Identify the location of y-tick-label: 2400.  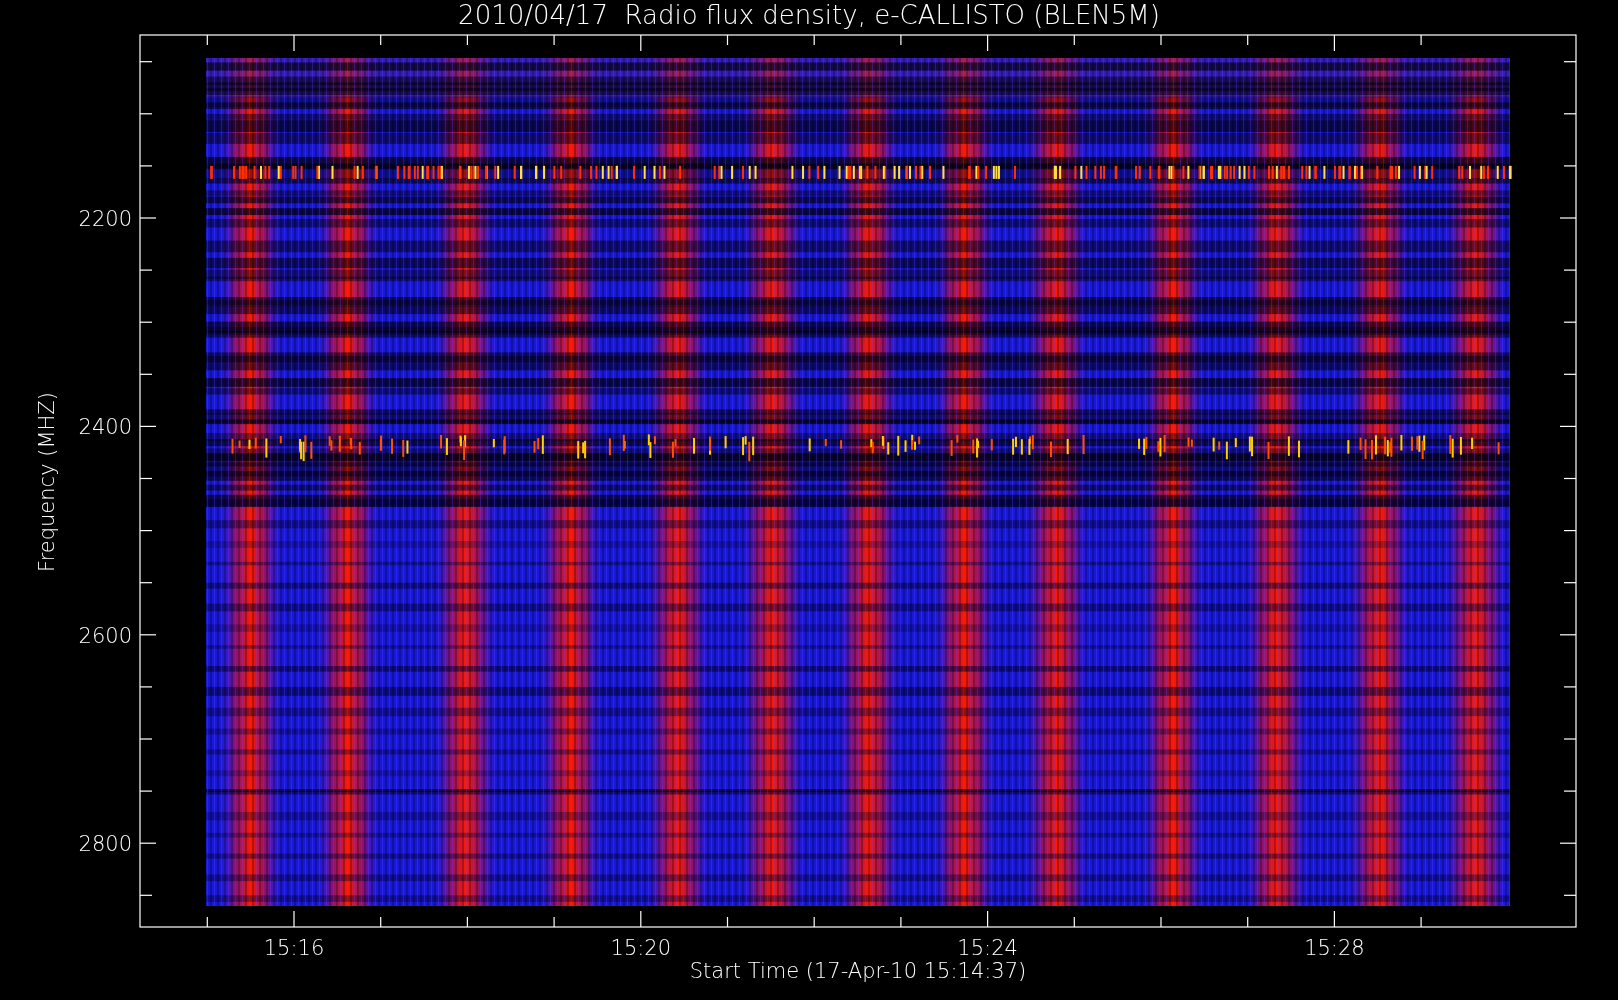
(105, 427).